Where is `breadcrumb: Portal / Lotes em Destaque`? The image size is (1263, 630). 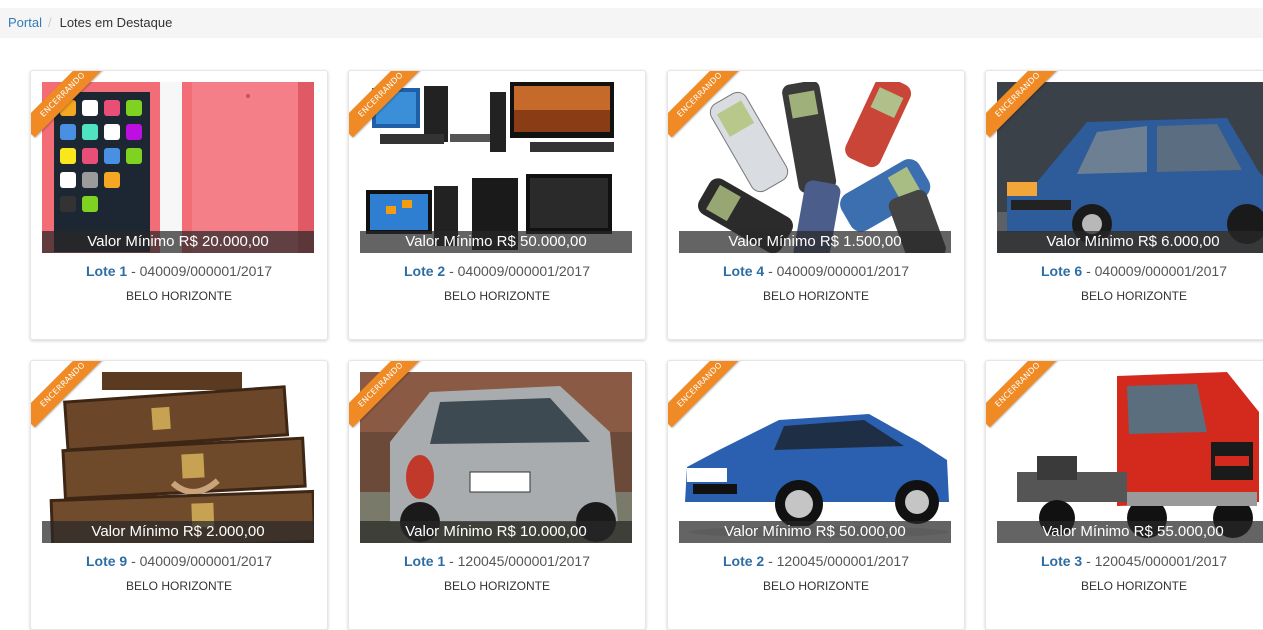 breadcrumb: Portal / Lotes em Destaque is located at coordinates (631, 23).